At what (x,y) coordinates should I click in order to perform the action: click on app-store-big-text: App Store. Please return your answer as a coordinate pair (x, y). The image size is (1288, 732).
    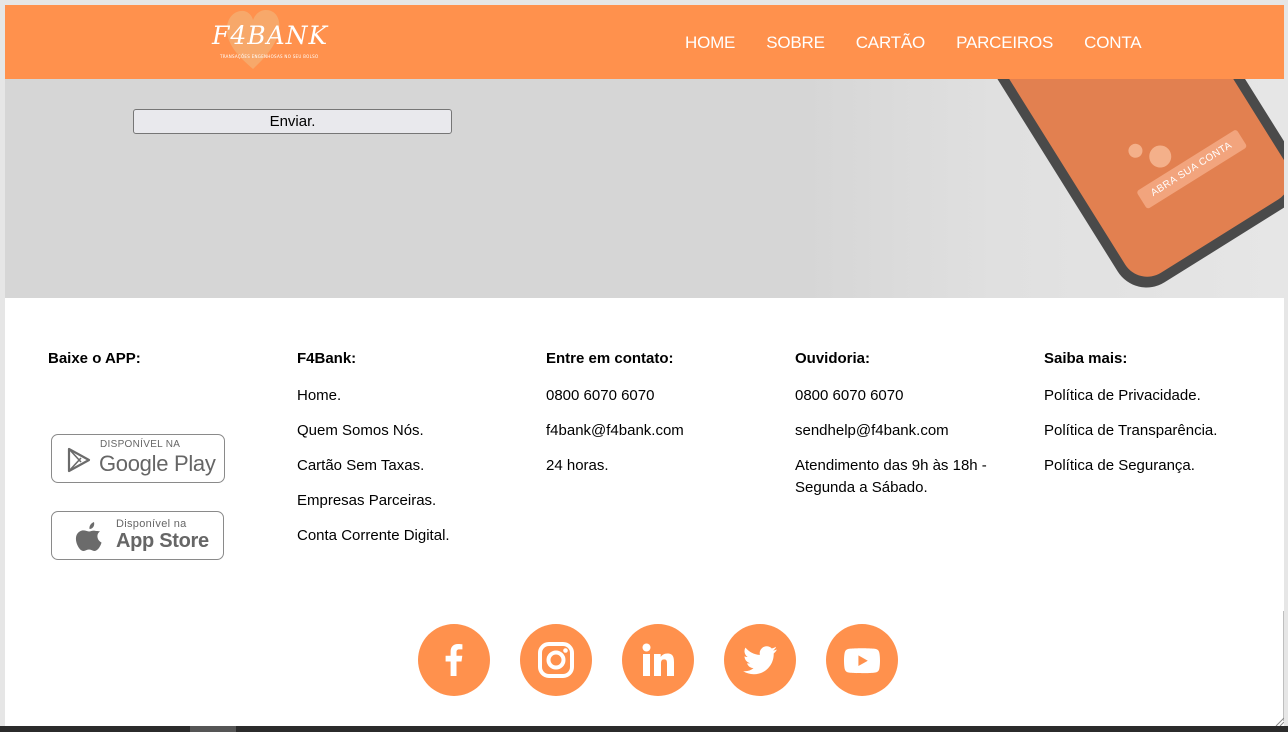
    Looking at the image, I should click on (162, 541).